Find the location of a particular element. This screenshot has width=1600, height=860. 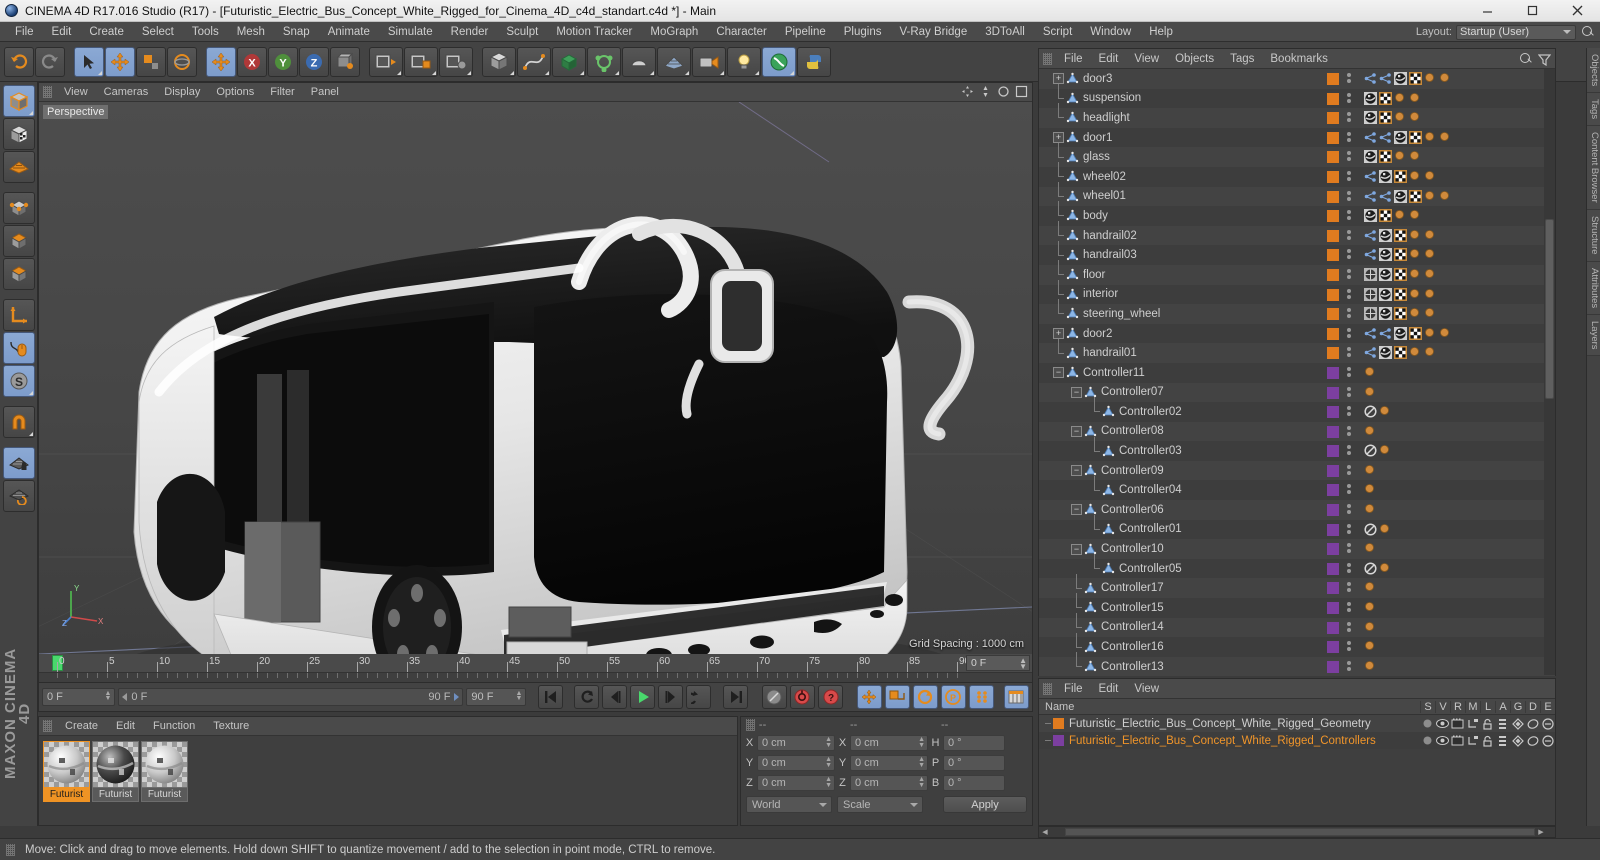

object-row: wheel01 is located at coordinates (1297, 194).